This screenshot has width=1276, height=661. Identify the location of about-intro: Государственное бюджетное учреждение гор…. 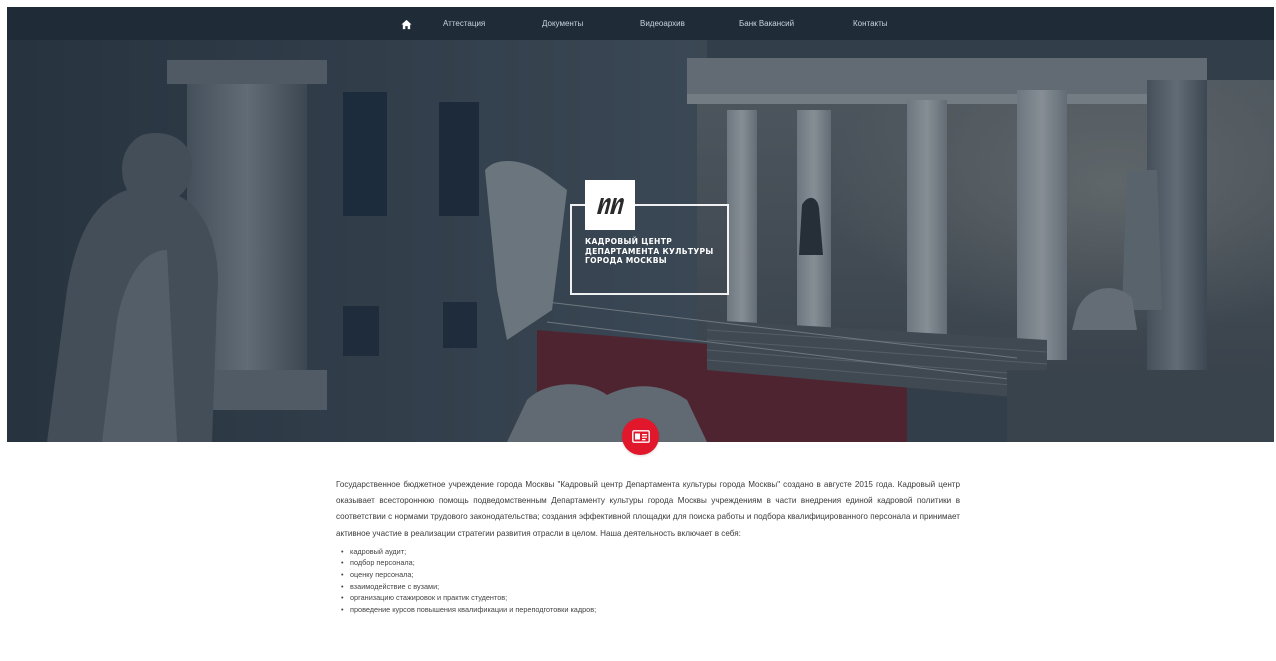
(648, 509).